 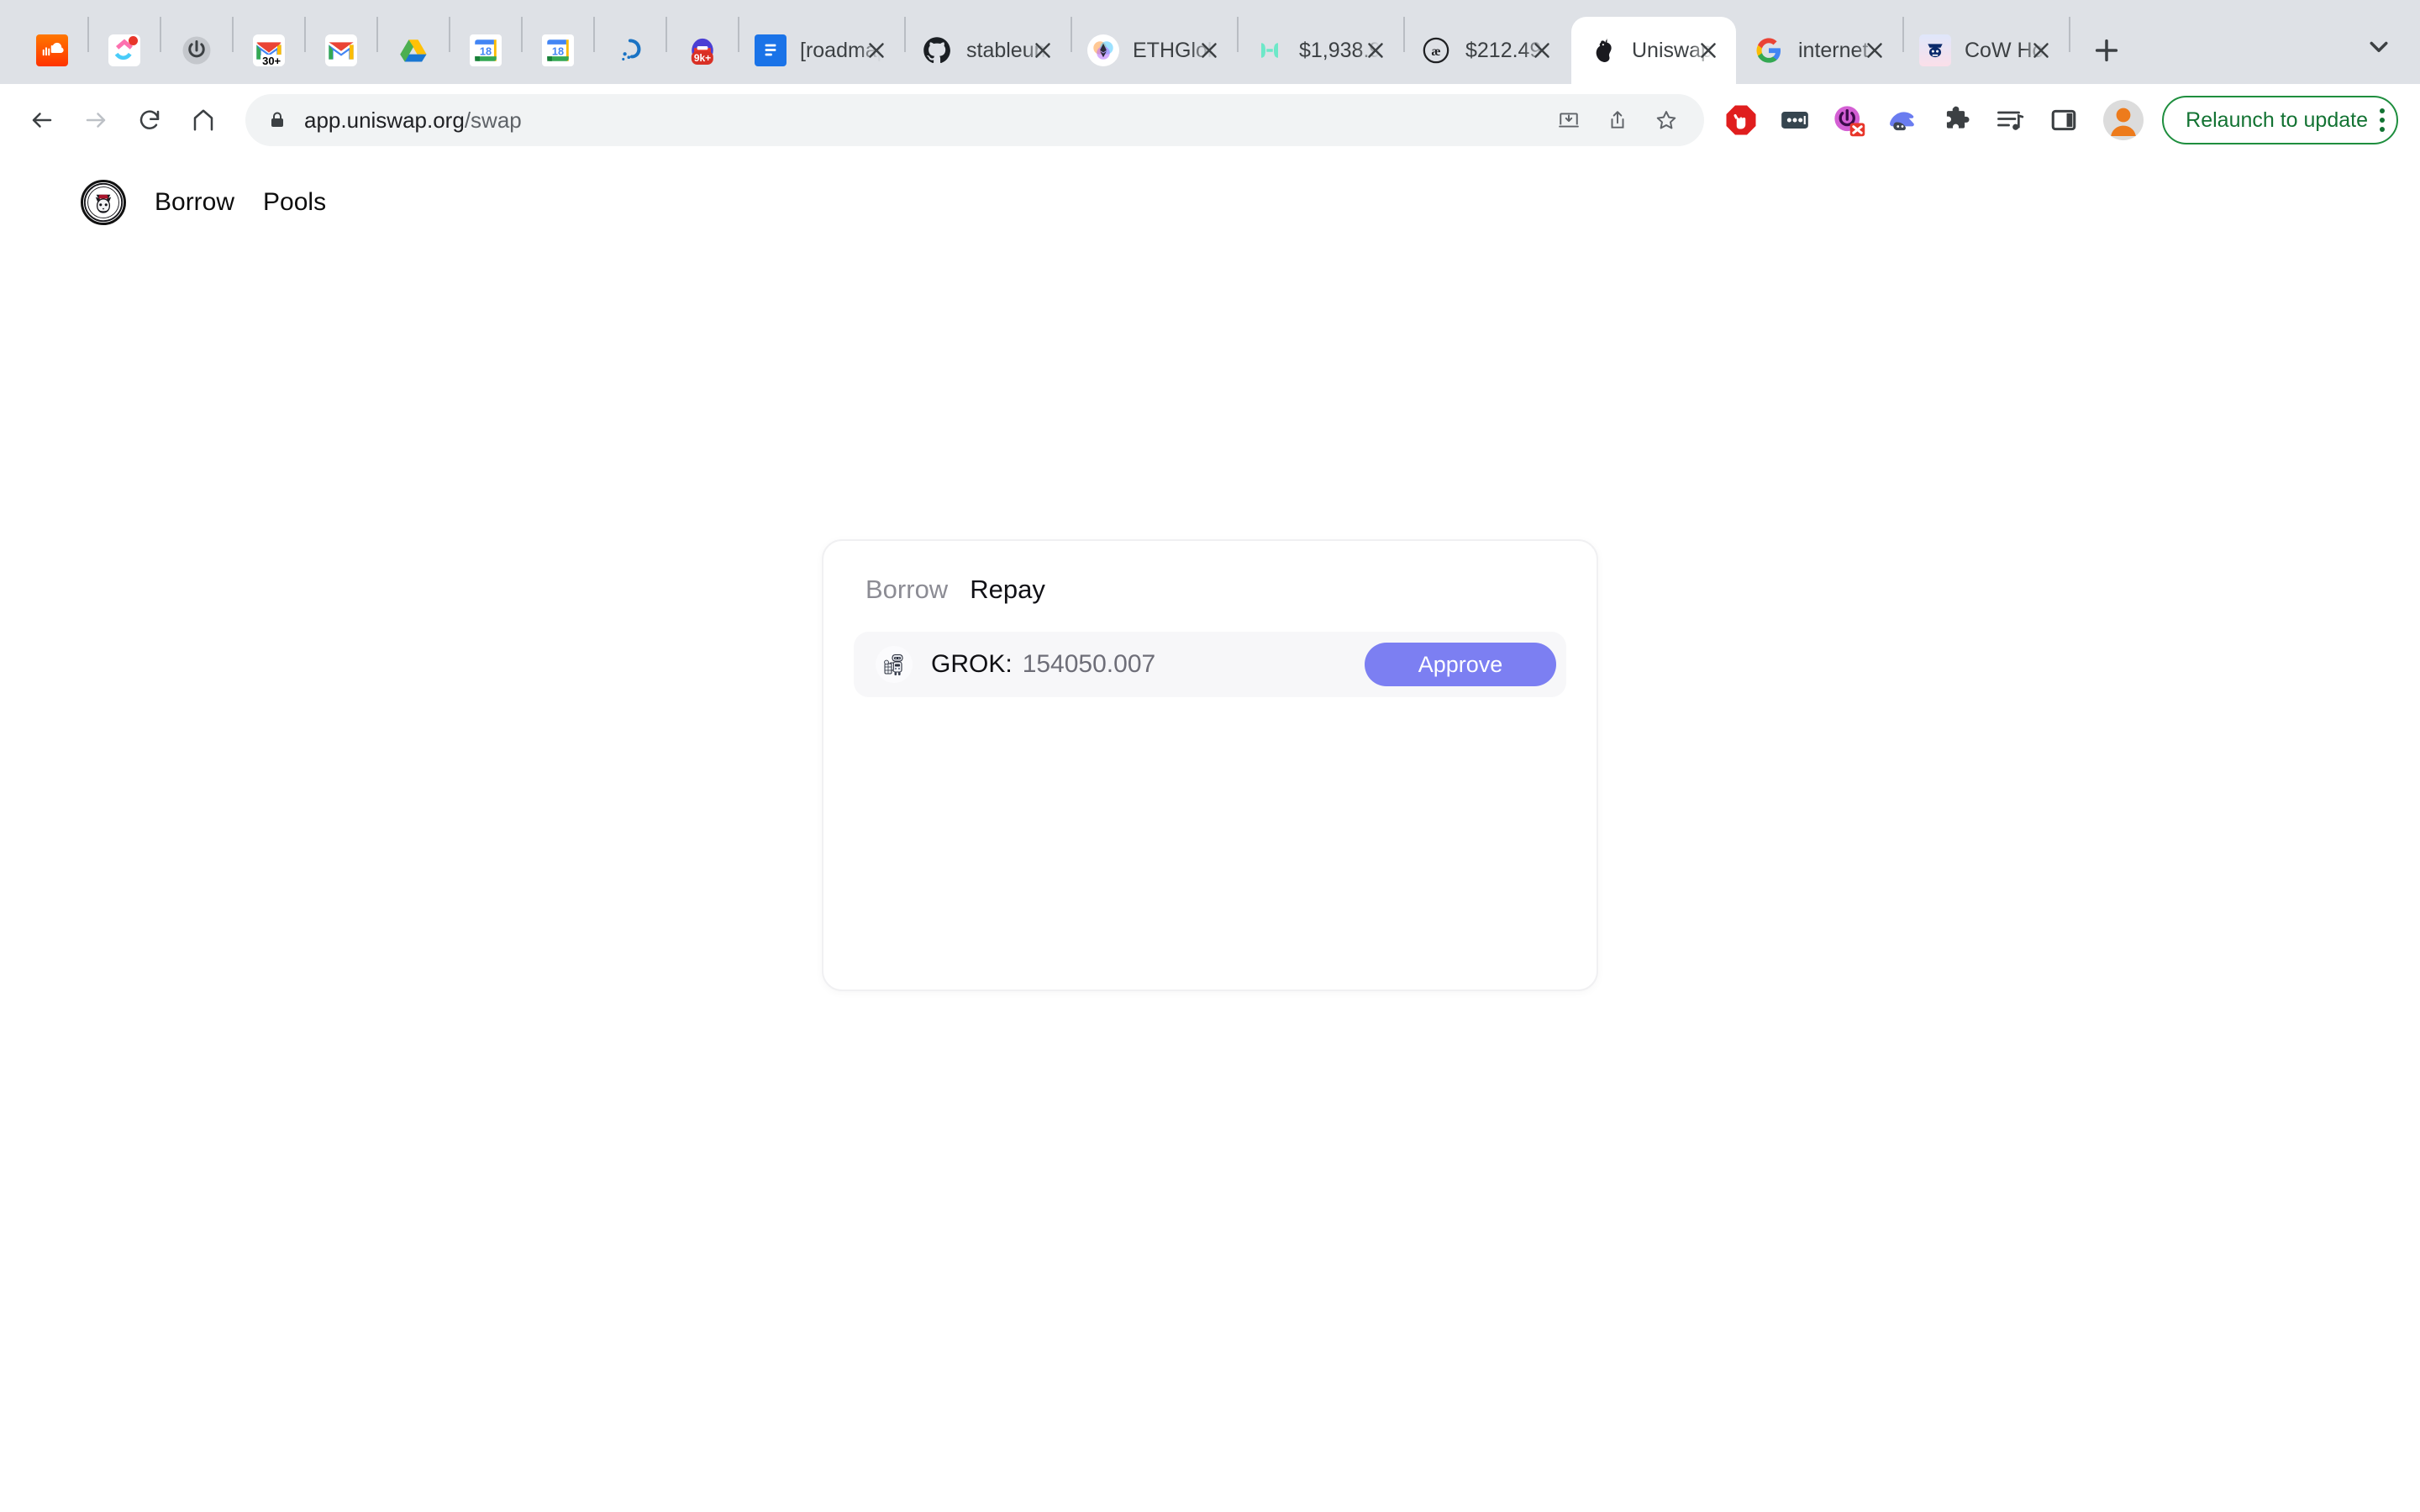 What do you see at coordinates (2106, 50) in the screenshot?
I see `new-tab-button` at bounding box center [2106, 50].